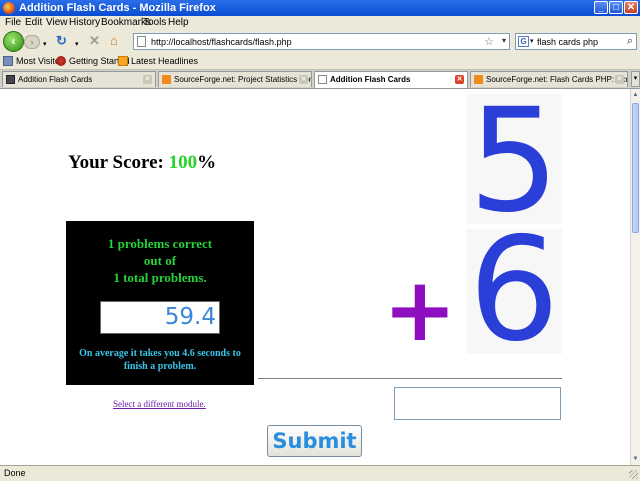 The width and height of the screenshot is (640, 481). Describe the element at coordinates (61, 61) in the screenshot. I see `firefox-bookmark-icon` at that location.